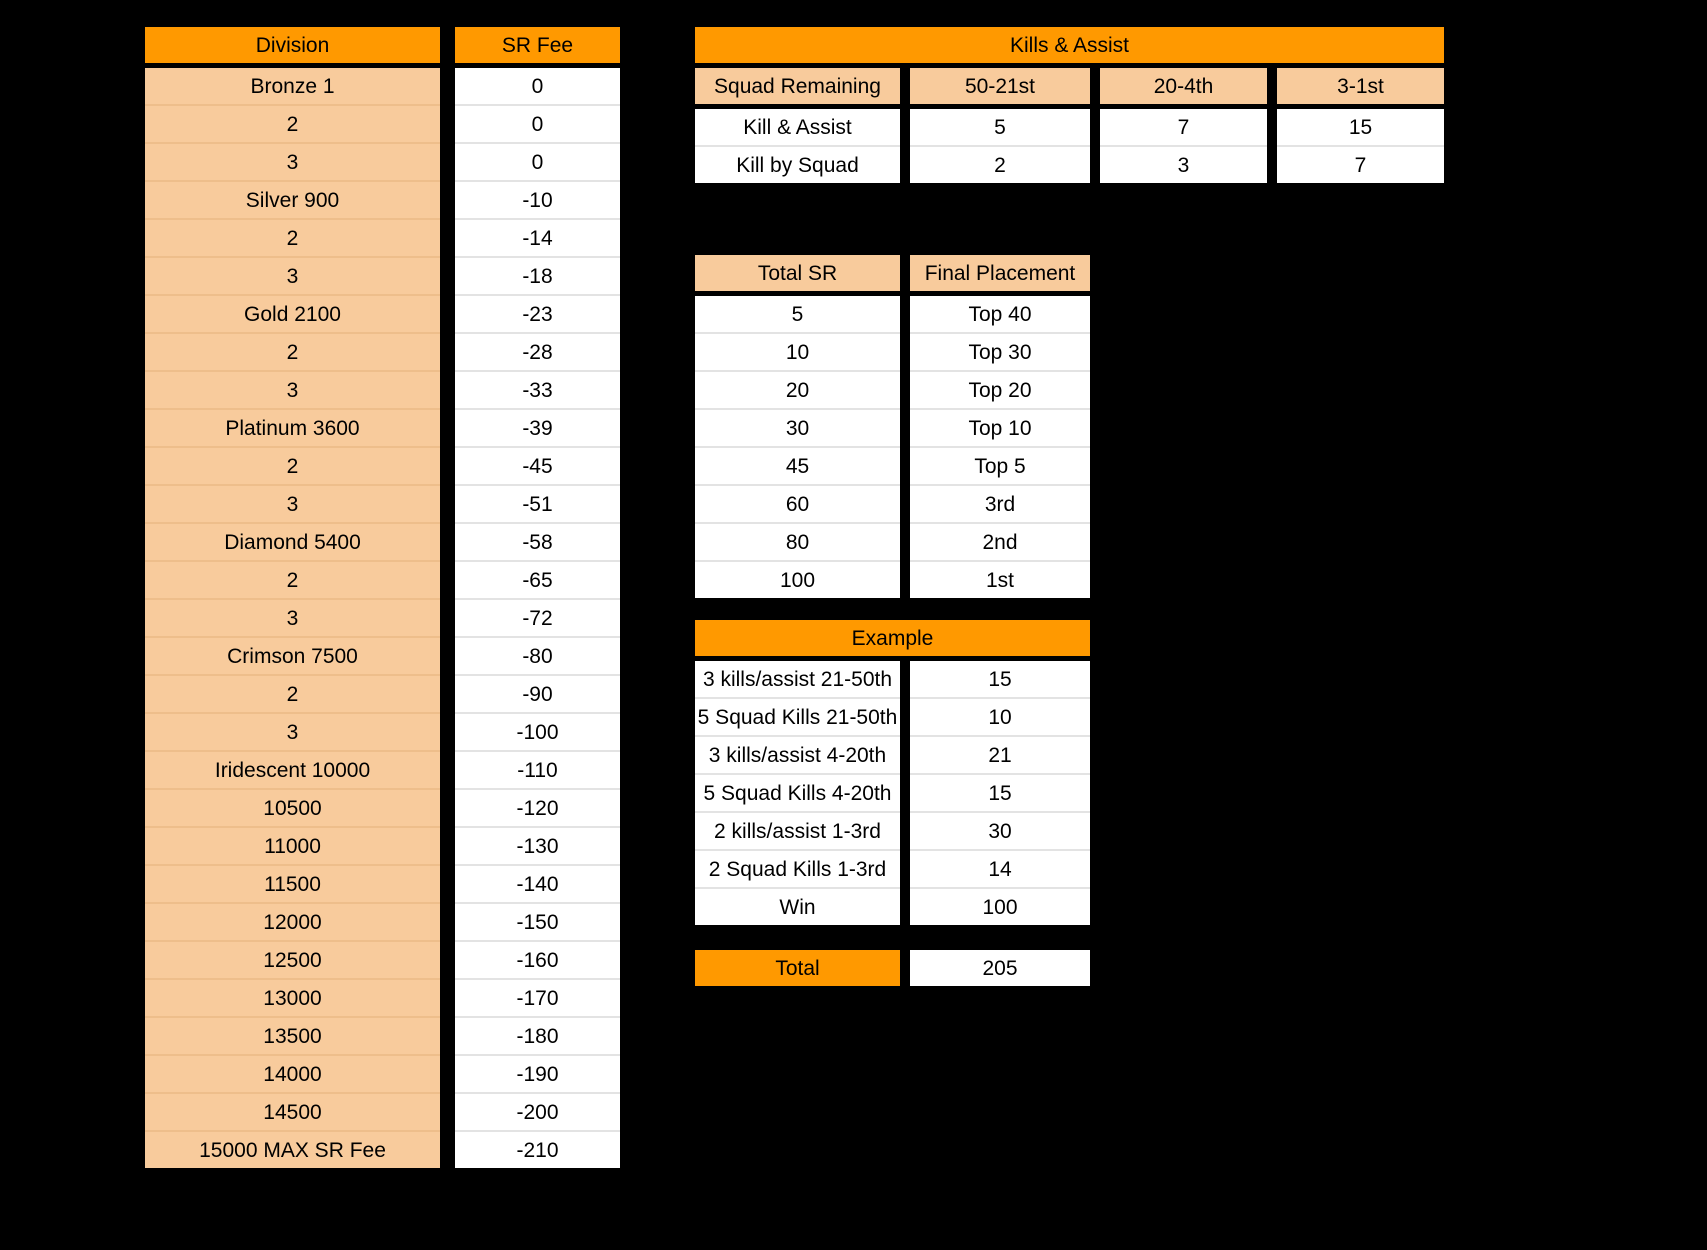 The width and height of the screenshot is (1707, 1250). What do you see at coordinates (292, 997) in the screenshot?
I see `cell-division: 13000` at bounding box center [292, 997].